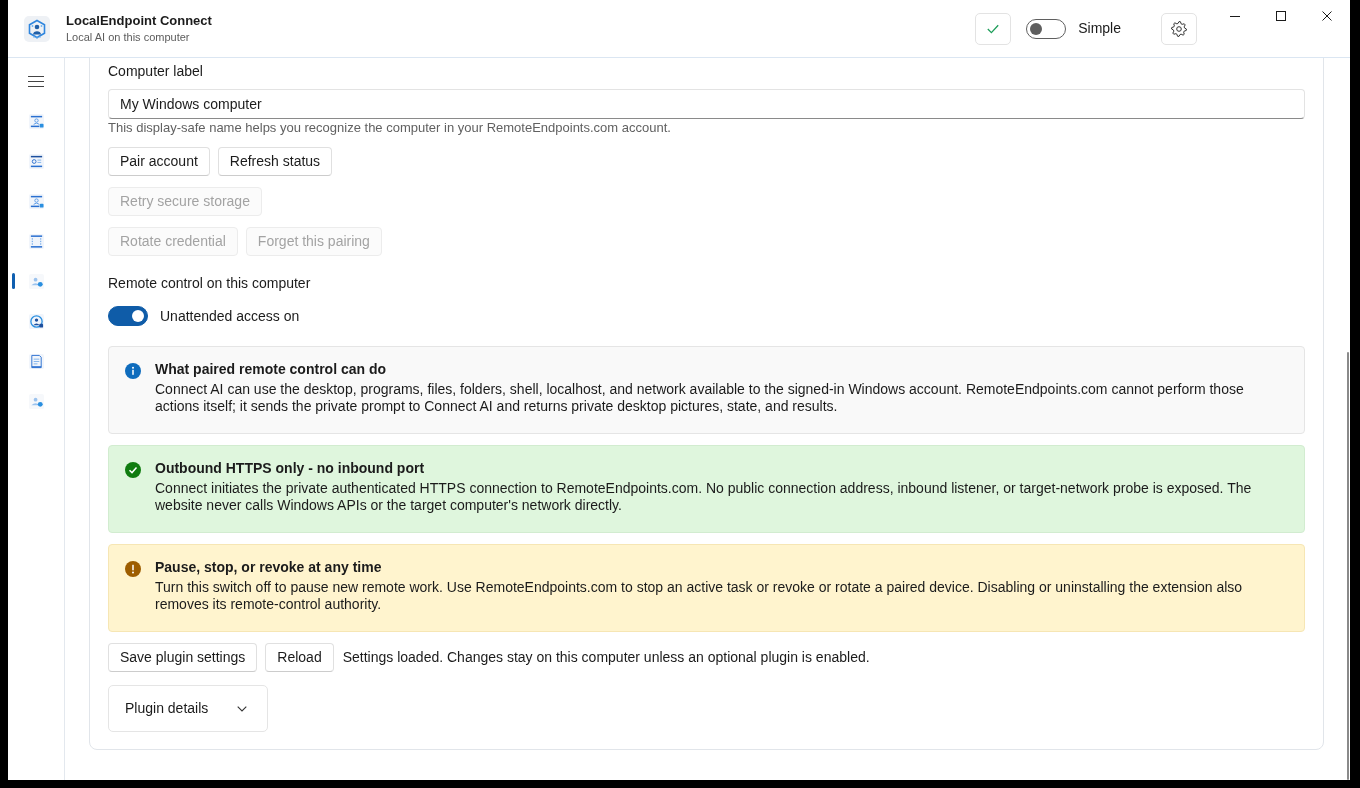 The height and width of the screenshot is (788, 1360). What do you see at coordinates (37, 28) in the screenshot?
I see `logo-icon` at bounding box center [37, 28].